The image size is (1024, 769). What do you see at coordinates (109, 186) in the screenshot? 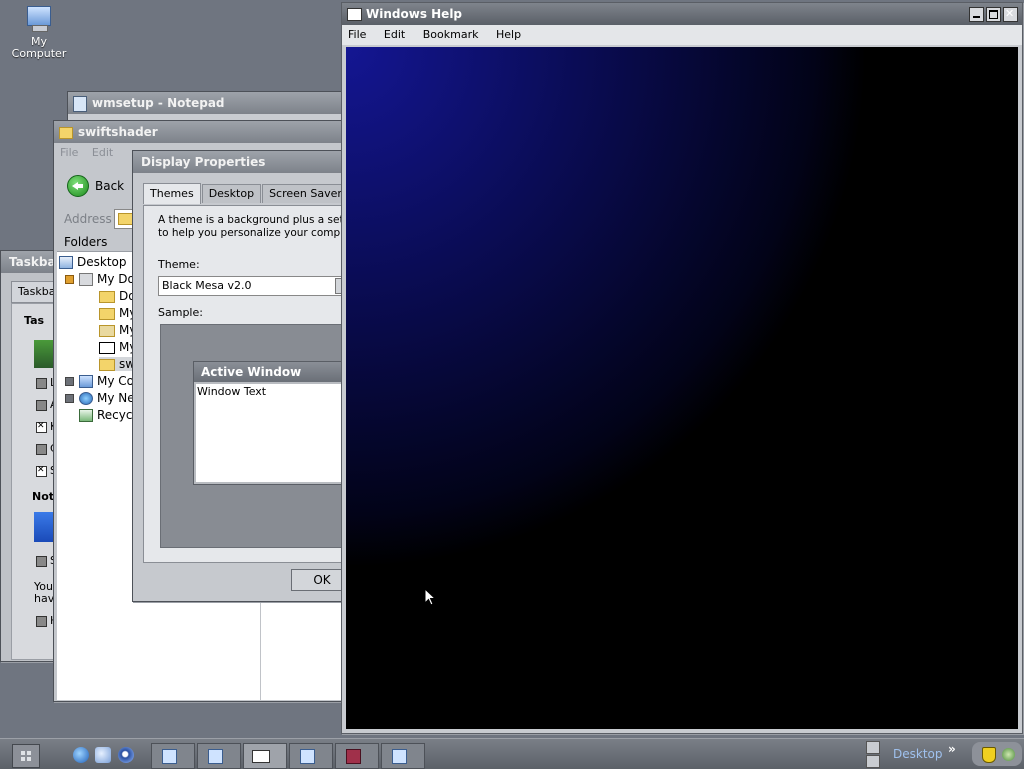
I see `back-button-label: Back` at bounding box center [109, 186].